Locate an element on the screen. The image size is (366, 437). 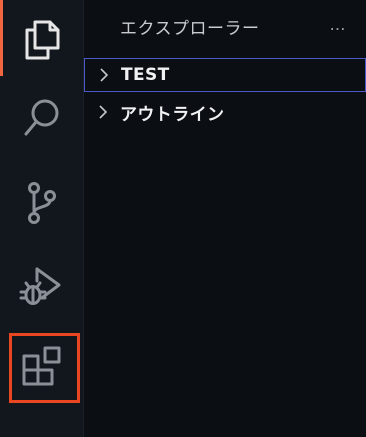
section-label: アウトライン is located at coordinates (172, 114).